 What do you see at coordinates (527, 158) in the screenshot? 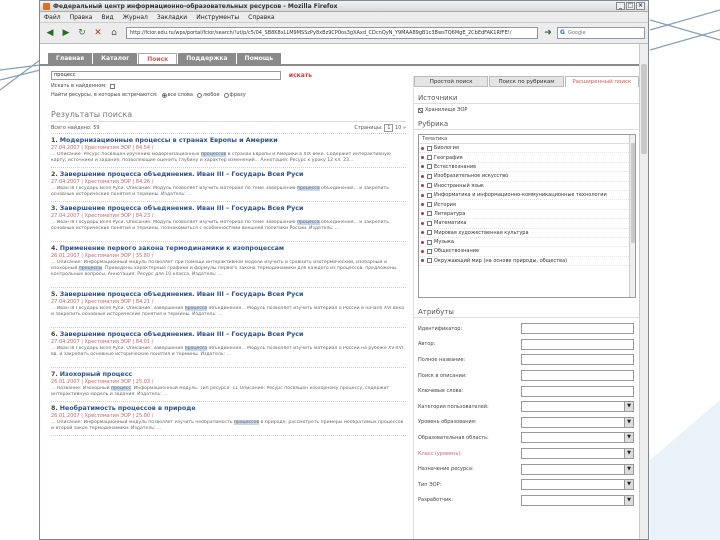
I see `topic-item: География` at bounding box center [527, 158].